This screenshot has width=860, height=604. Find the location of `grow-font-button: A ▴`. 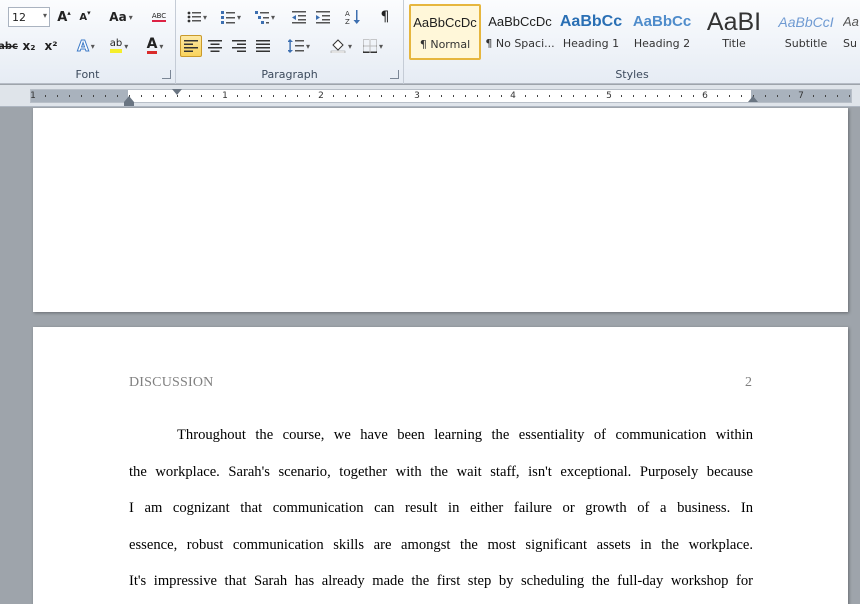

grow-font-button: A ▴ is located at coordinates (64, 17).